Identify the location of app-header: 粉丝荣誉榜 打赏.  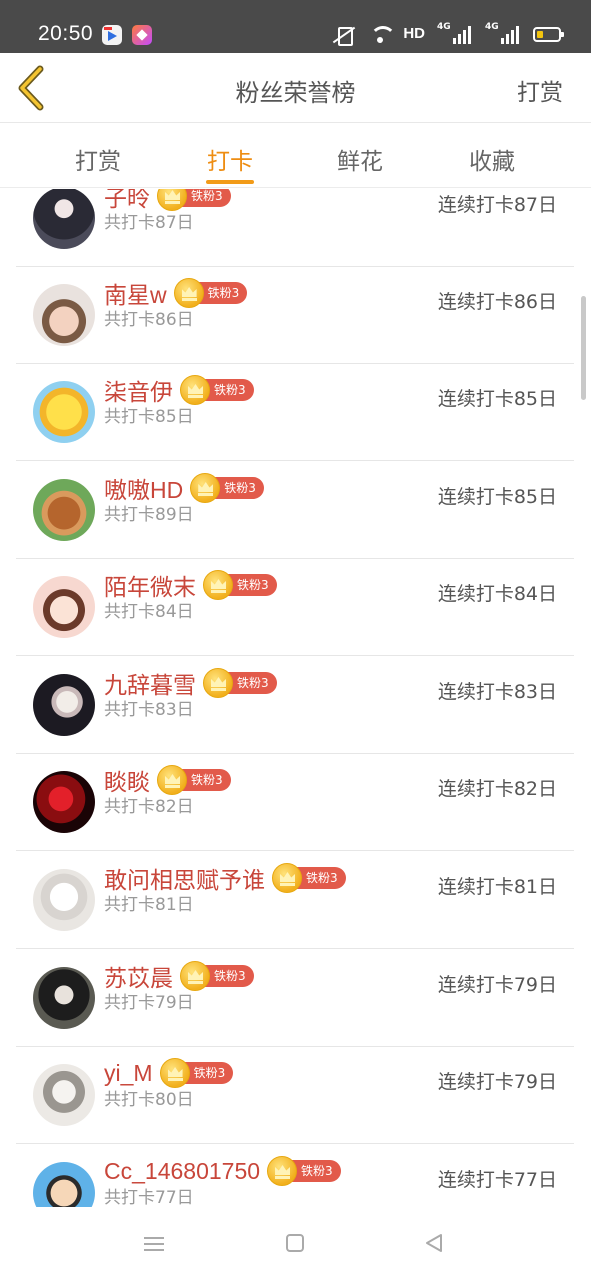
(295, 88).